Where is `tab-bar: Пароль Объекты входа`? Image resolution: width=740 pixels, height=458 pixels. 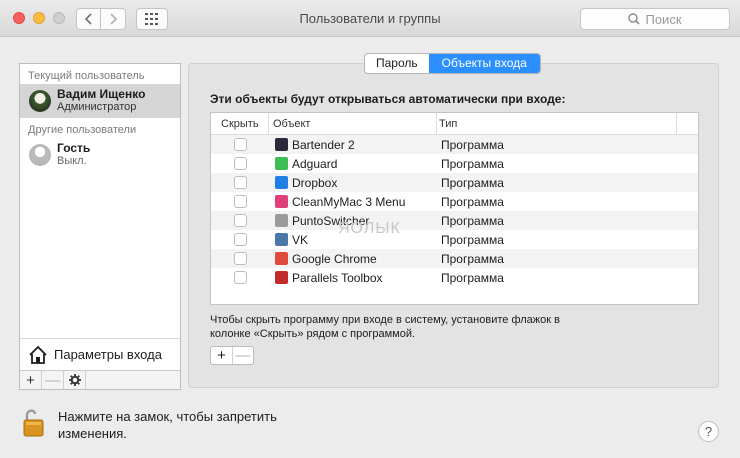 tab-bar: Пароль Объекты входа is located at coordinates (452, 63).